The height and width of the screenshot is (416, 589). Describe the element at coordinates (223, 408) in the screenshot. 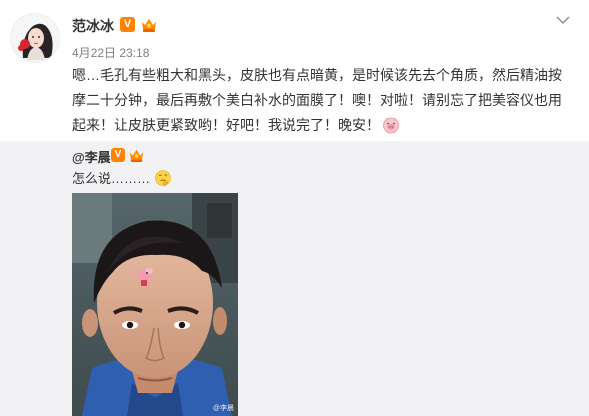

I see `photo-watermark: @李晨` at that location.